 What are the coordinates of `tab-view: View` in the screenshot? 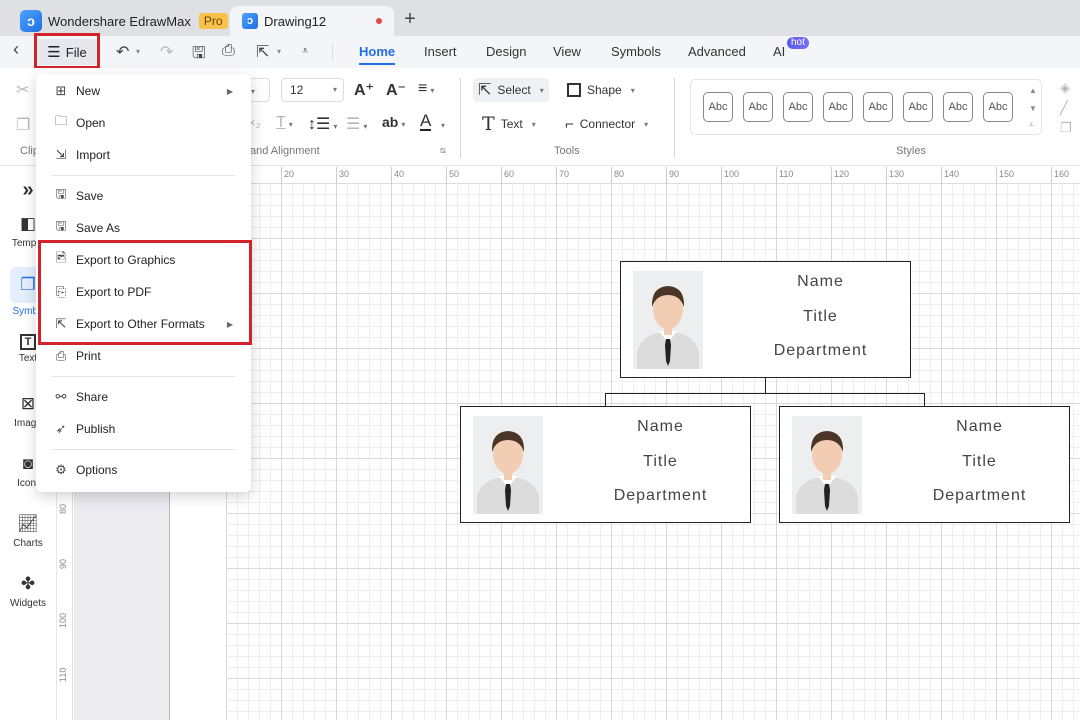 It's located at (567, 51).